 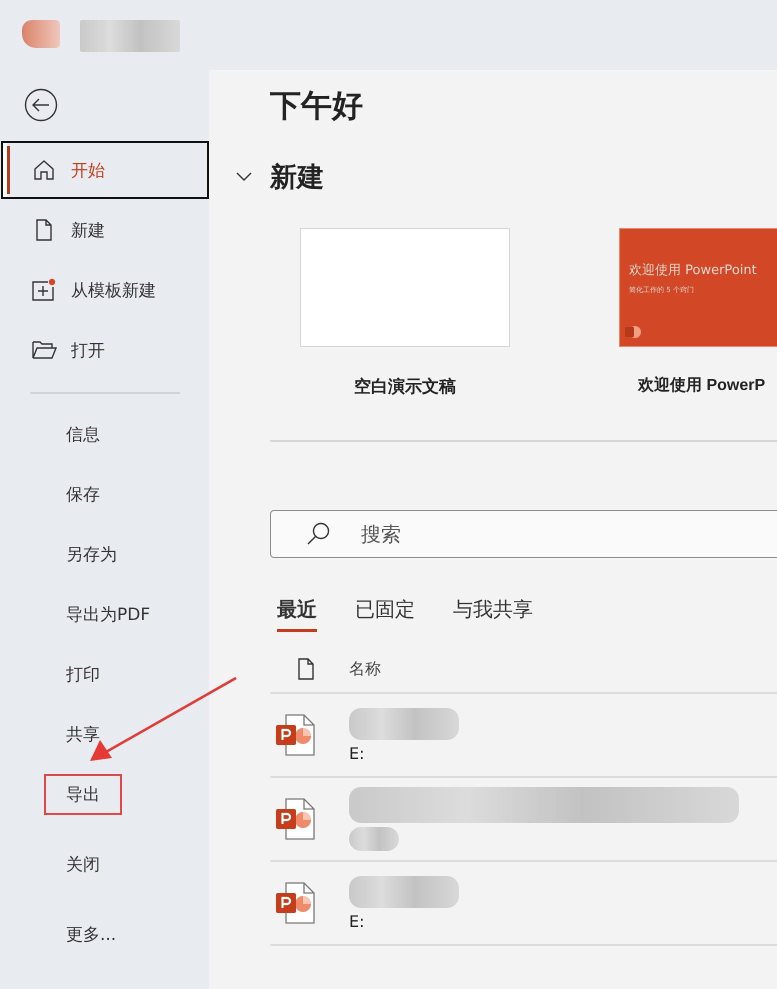 I want to click on search-field: 搜索, so click(x=523, y=534).